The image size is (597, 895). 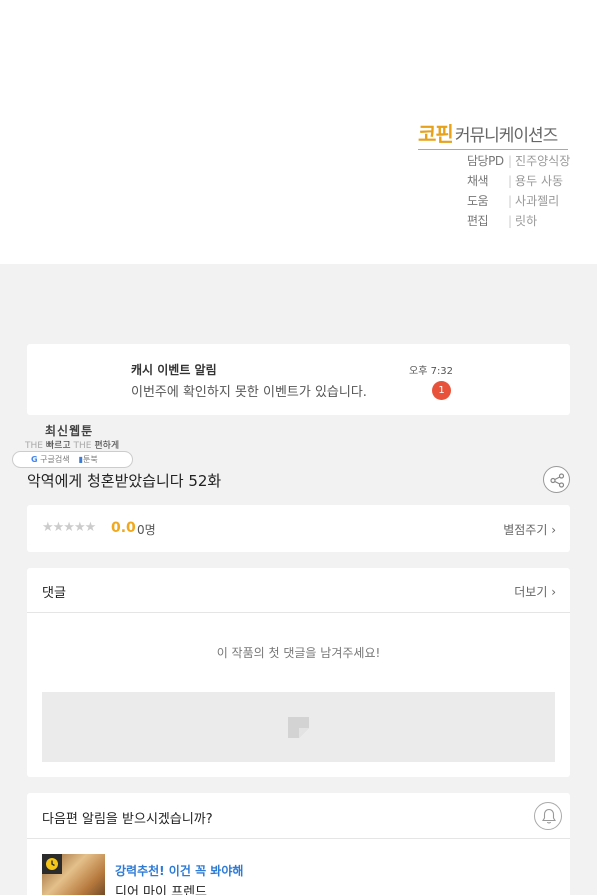 I want to click on credit-name: 릿하, so click(x=526, y=221).